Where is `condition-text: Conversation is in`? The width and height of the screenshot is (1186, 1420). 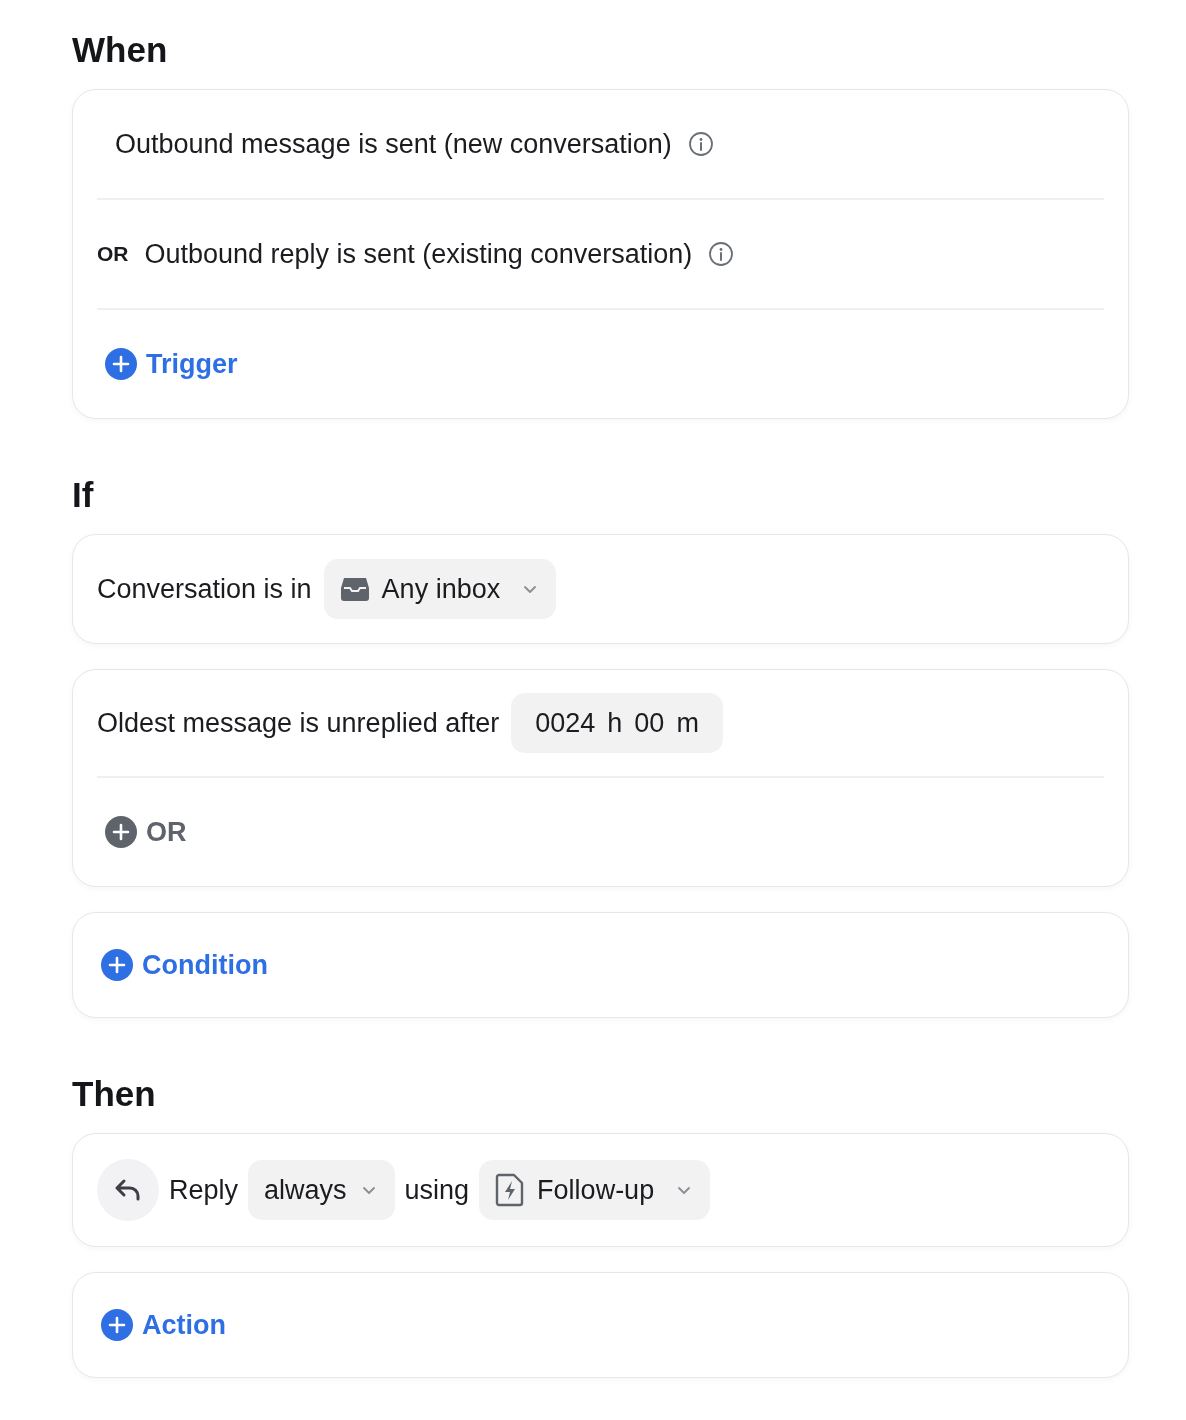
condition-text: Conversation is in is located at coordinates (204, 589).